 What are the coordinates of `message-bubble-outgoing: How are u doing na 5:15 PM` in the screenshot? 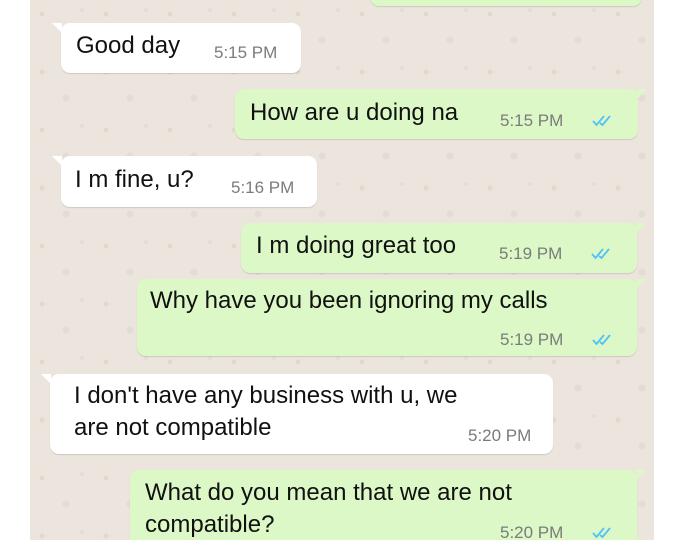 It's located at (441, 114).